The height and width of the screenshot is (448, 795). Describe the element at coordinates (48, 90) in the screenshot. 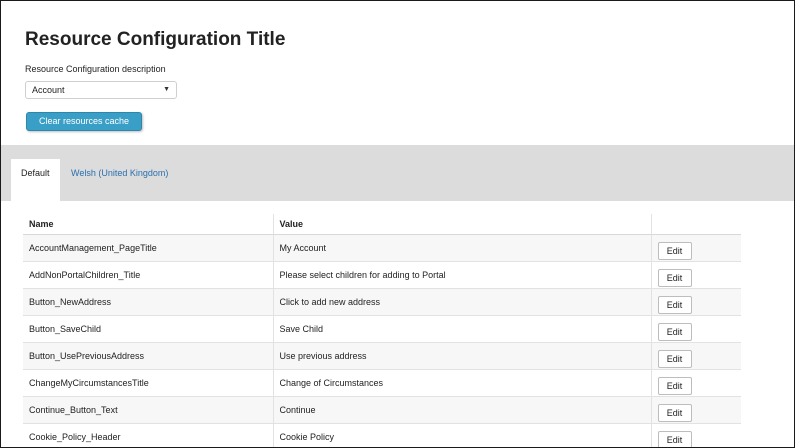

I see `resource-select-value: Account` at that location.